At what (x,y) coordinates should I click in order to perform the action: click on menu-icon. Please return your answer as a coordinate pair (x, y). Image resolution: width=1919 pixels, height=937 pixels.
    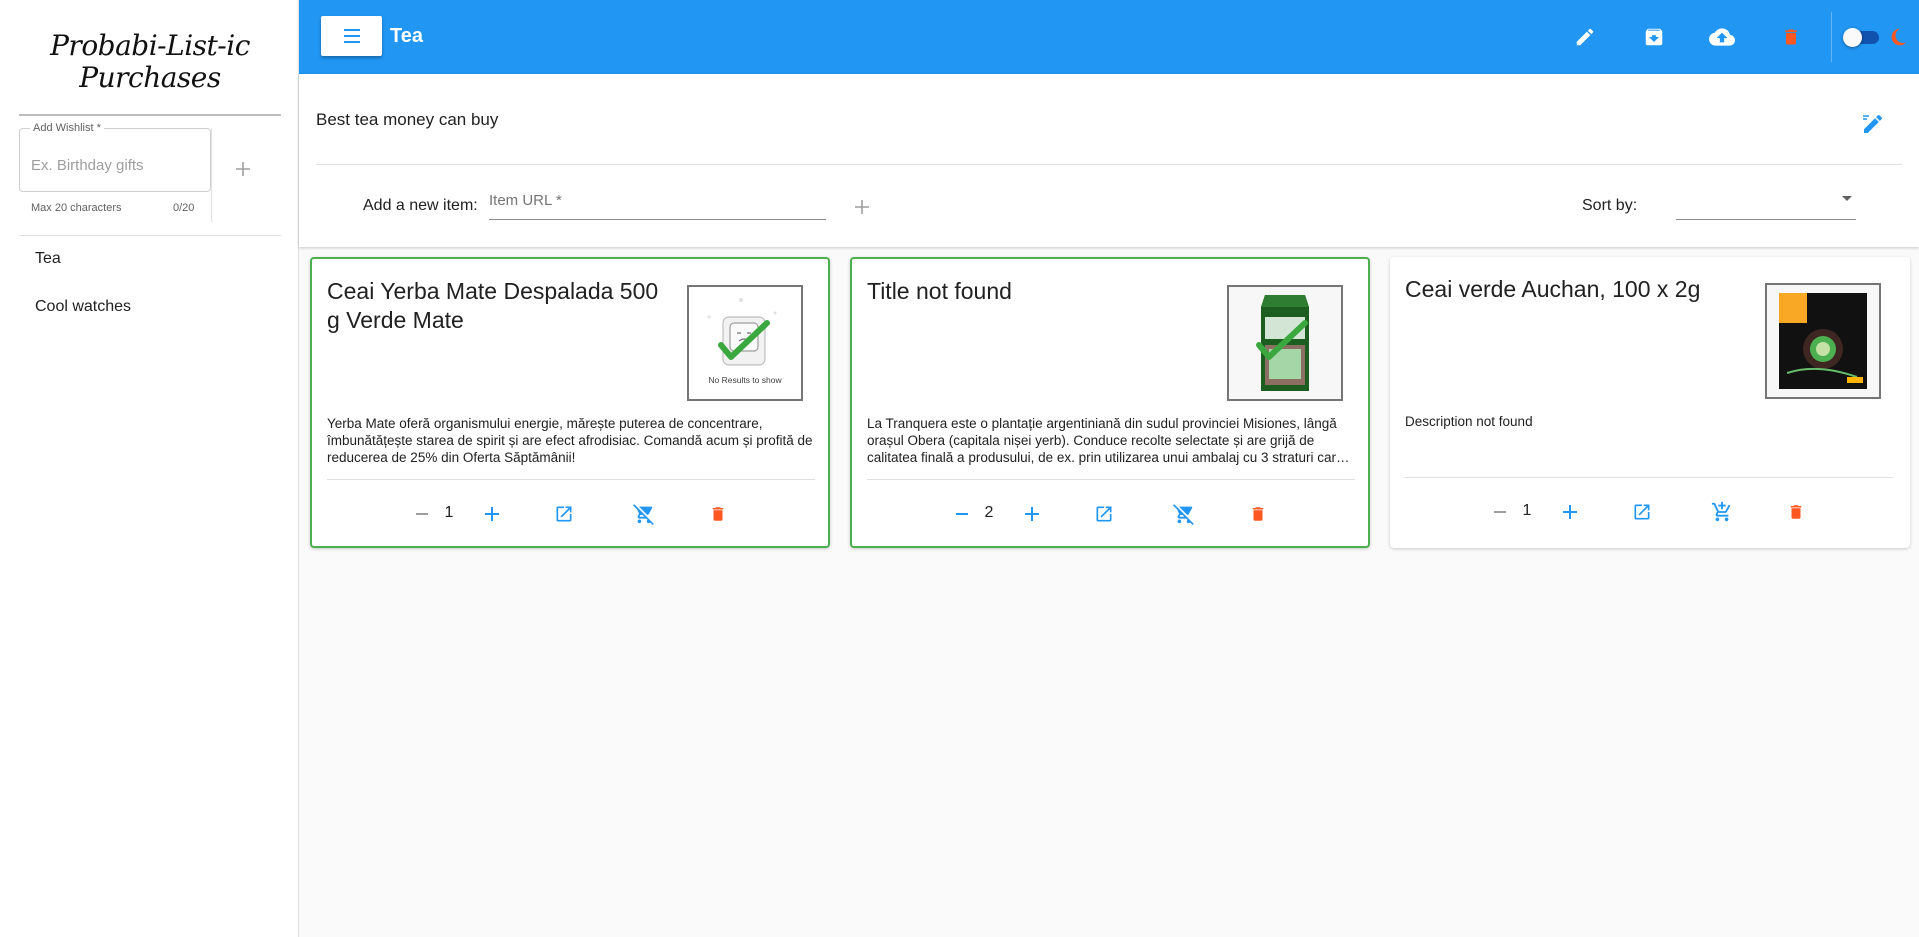
    Looking at the image, I should click on (351, 36).